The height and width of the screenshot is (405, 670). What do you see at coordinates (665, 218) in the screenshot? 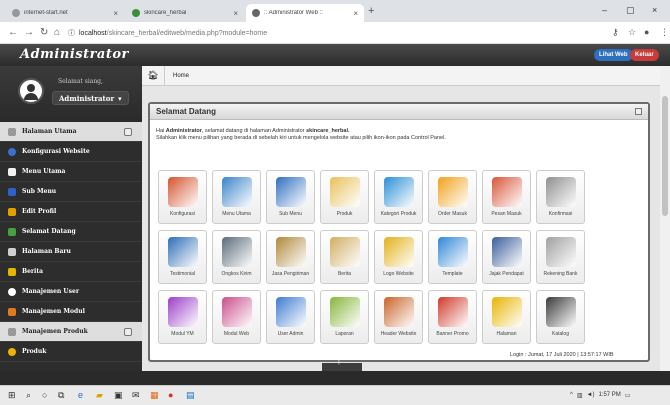
I see `vertical-scrollbar` at bounding box center [665, 218].